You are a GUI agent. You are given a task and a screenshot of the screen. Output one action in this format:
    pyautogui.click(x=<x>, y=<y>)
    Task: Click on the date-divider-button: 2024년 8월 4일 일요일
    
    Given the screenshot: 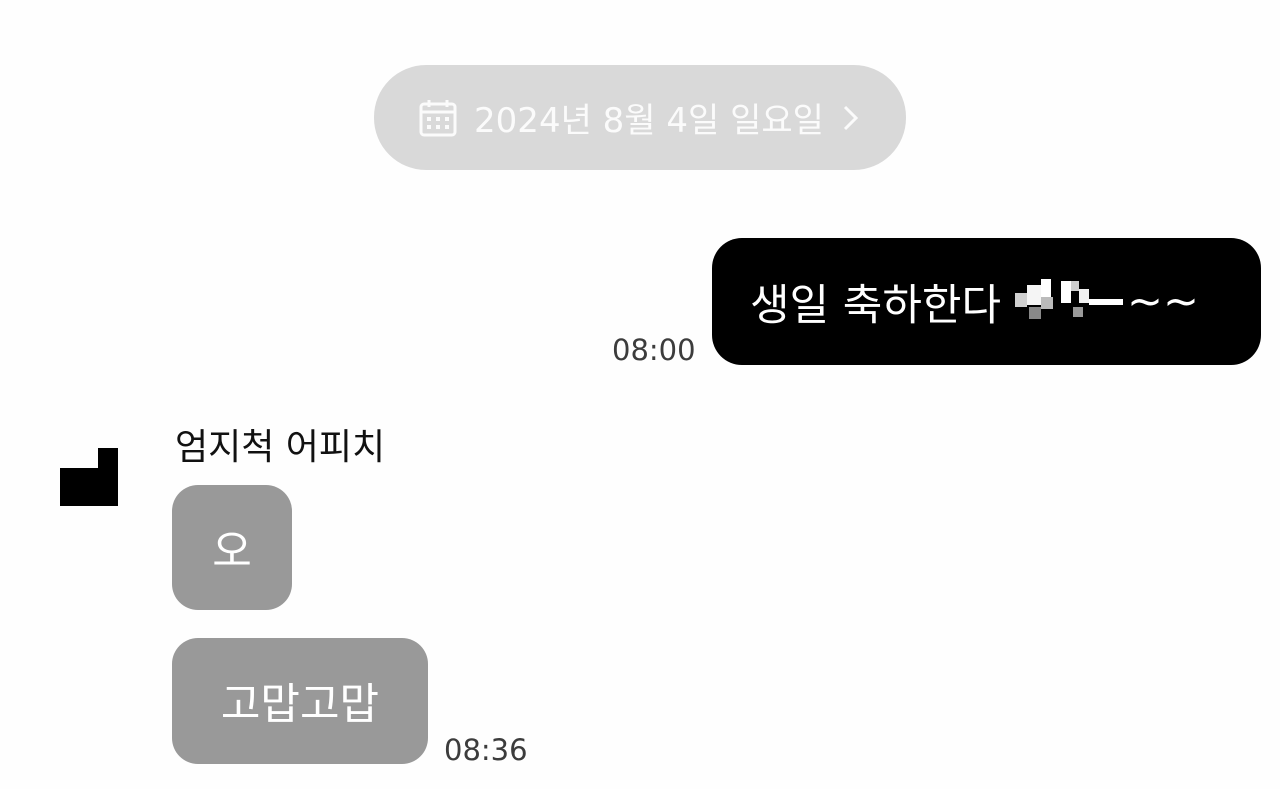 What is the action you would take?
    pyautogui.click(x=640, y=117)
    